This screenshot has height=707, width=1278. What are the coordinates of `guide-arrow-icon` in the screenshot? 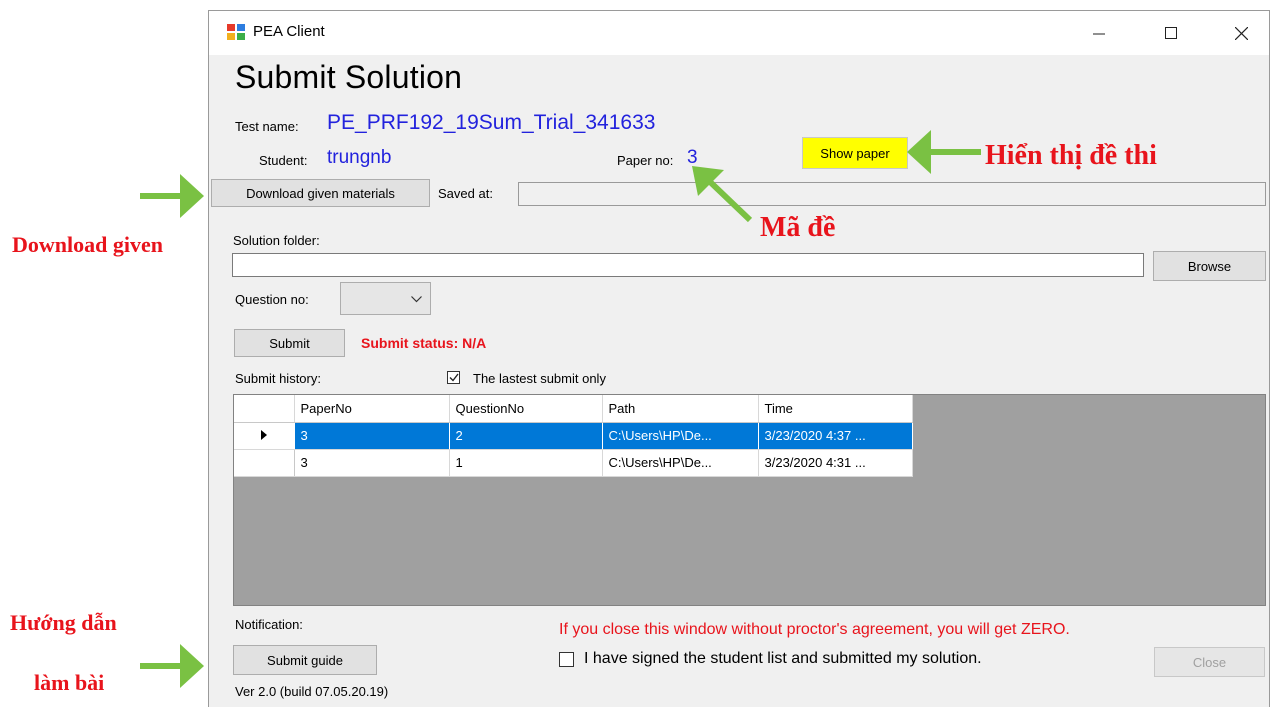 It's located at (172, 666).